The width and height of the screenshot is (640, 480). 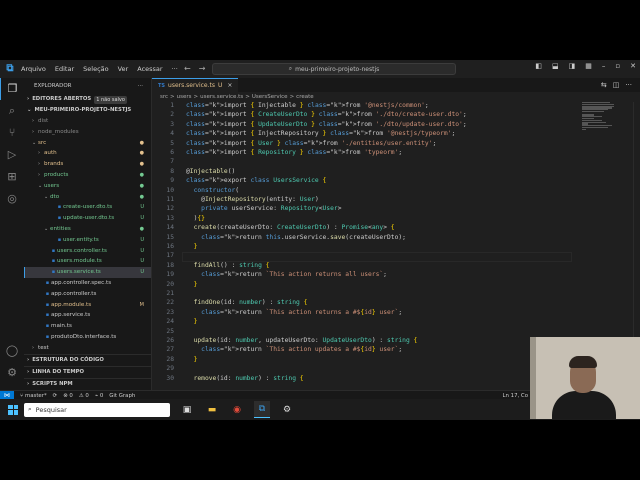 I want to click on vscode-taskbar-icon: ⧉, so click(x=262, y=409).